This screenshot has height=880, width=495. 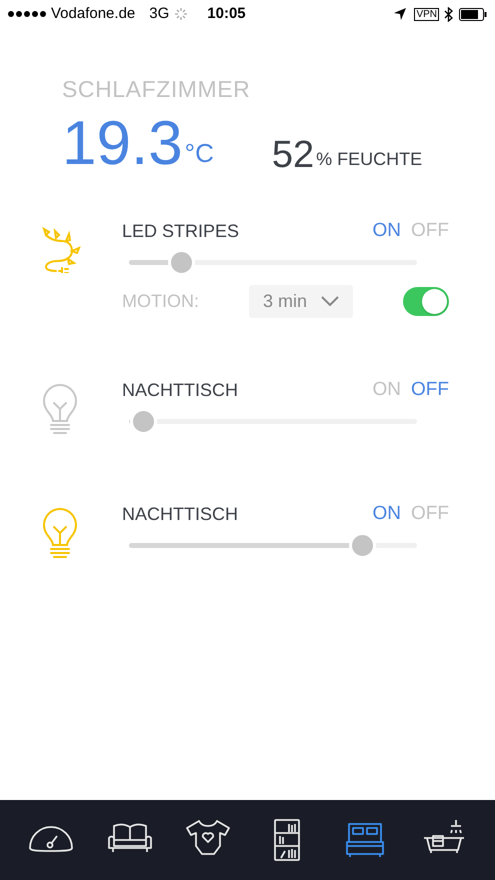 I want to click on motion-label: MOTION:, so click(x=161, y=301).